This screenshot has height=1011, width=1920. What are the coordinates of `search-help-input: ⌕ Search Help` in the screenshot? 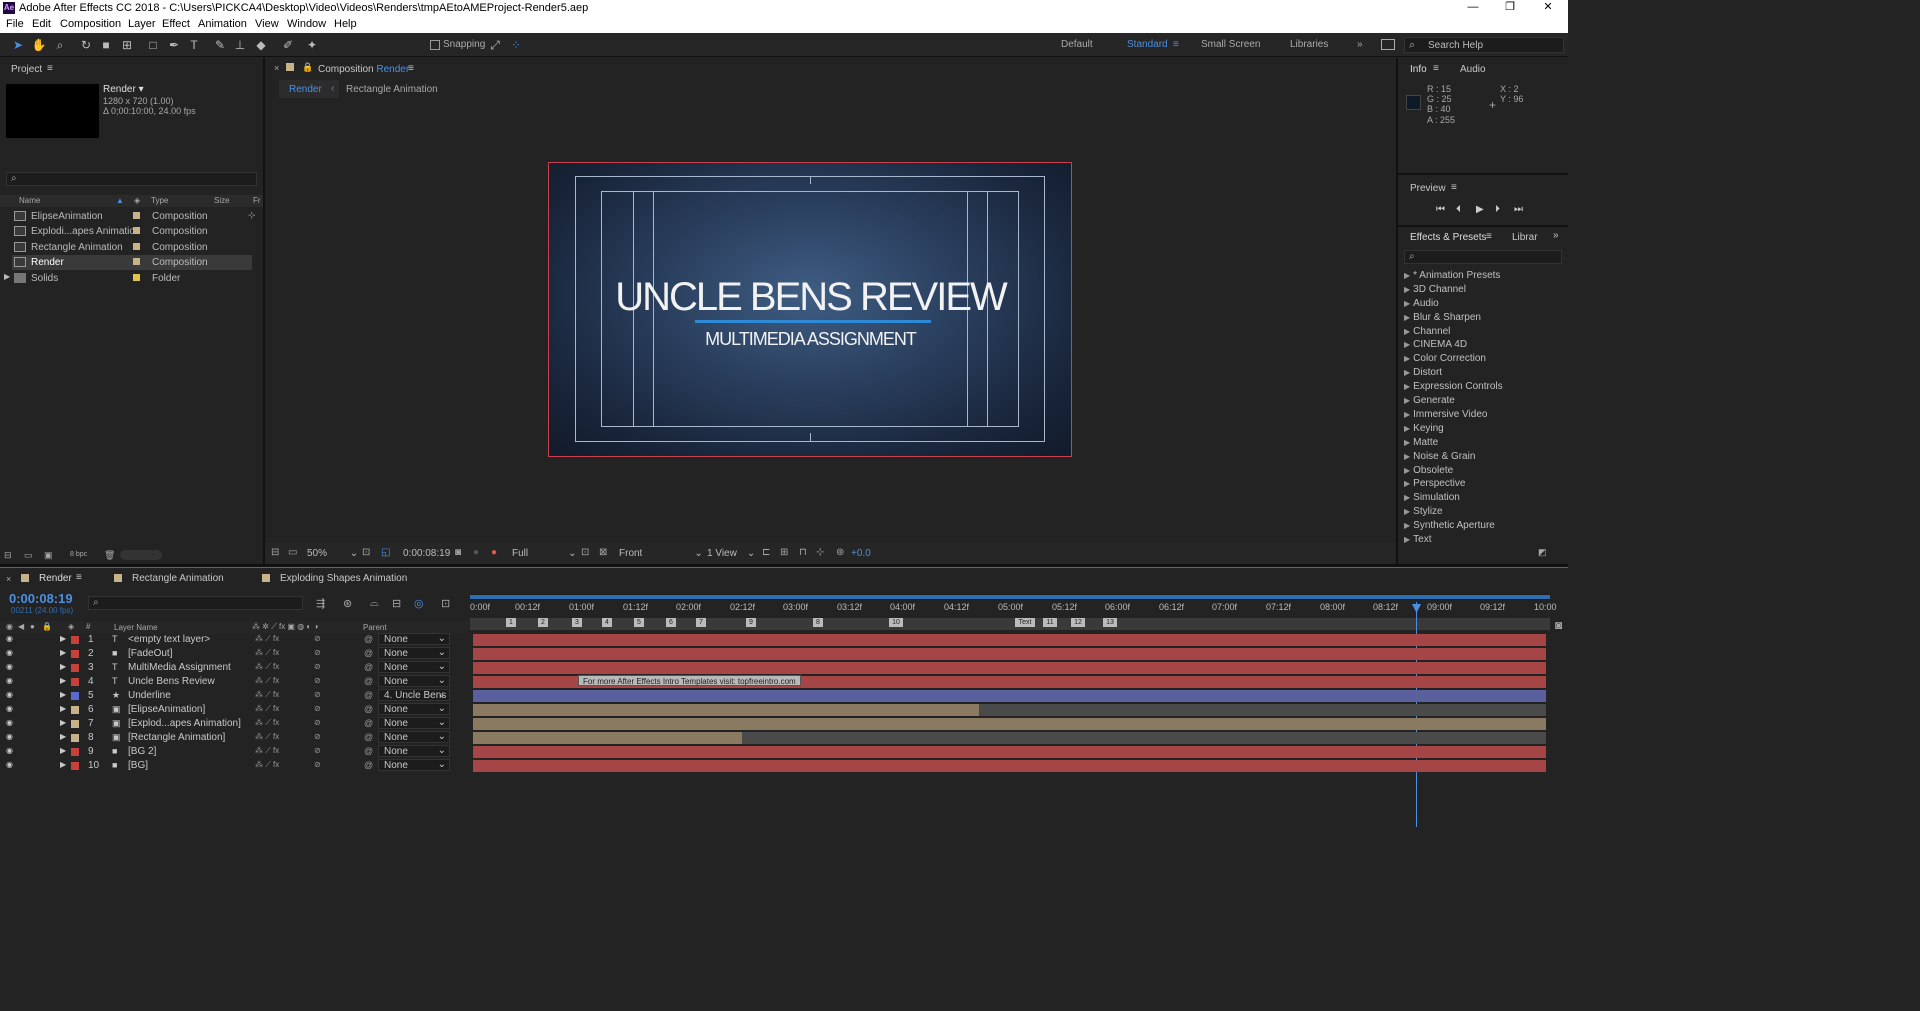 It's located at (1484, 45).